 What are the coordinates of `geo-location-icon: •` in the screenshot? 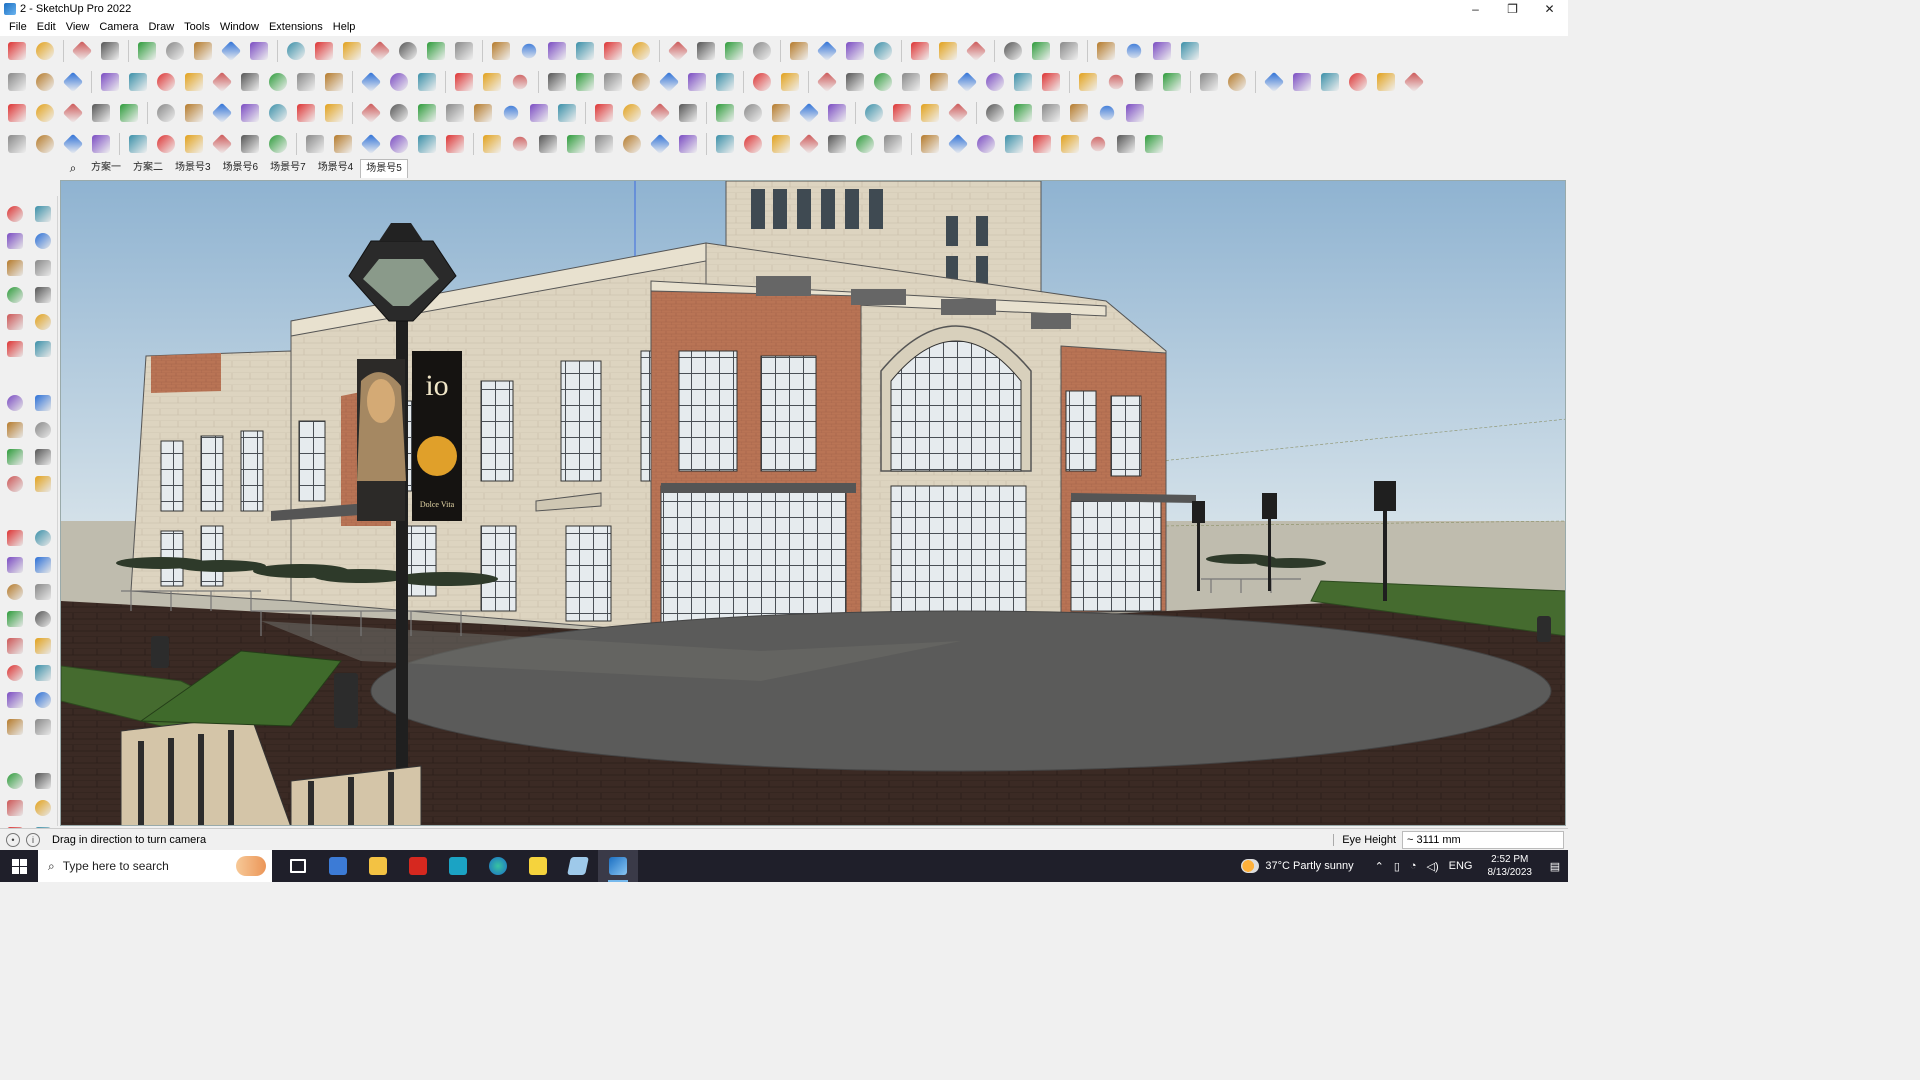 It's located at (13, 839).